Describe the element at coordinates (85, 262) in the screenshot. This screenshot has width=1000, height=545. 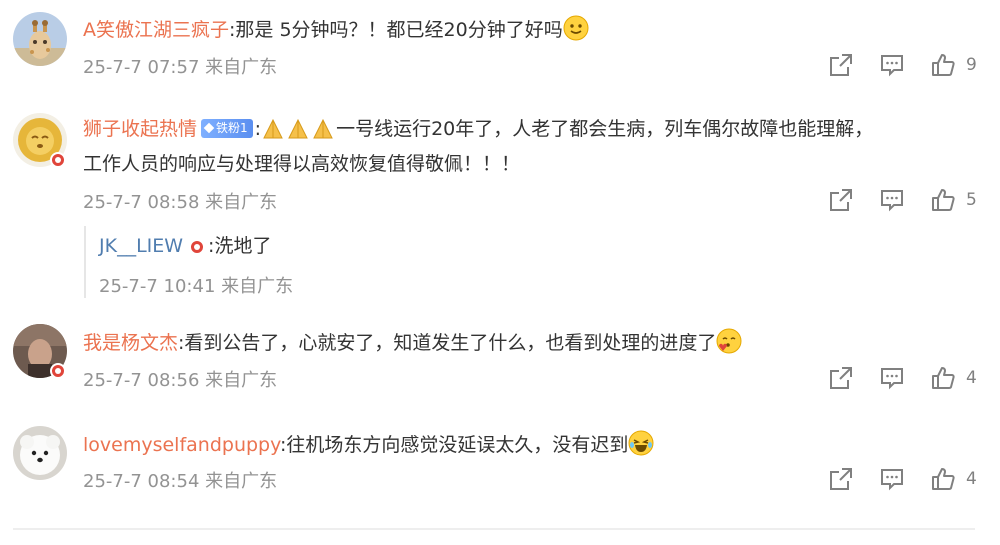
I see `reply-indent-bar` at that location.